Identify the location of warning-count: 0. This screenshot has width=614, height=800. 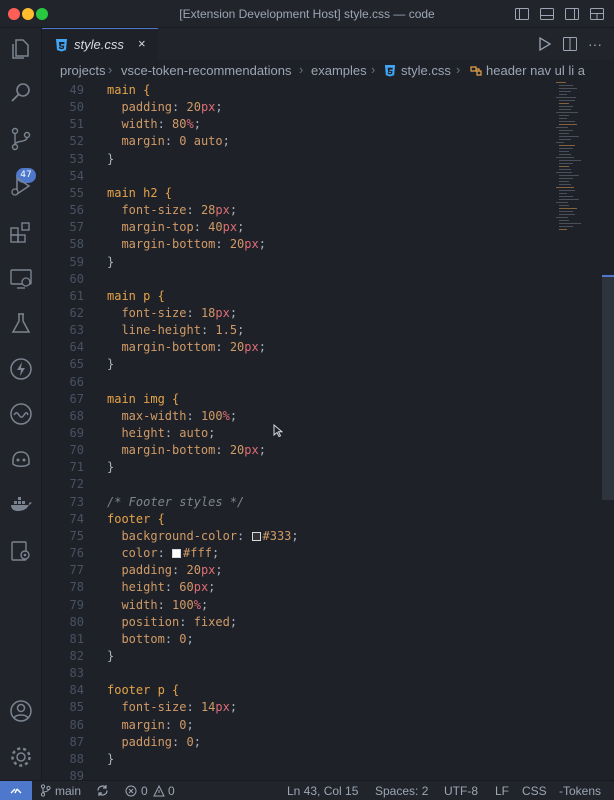
(171, 791).